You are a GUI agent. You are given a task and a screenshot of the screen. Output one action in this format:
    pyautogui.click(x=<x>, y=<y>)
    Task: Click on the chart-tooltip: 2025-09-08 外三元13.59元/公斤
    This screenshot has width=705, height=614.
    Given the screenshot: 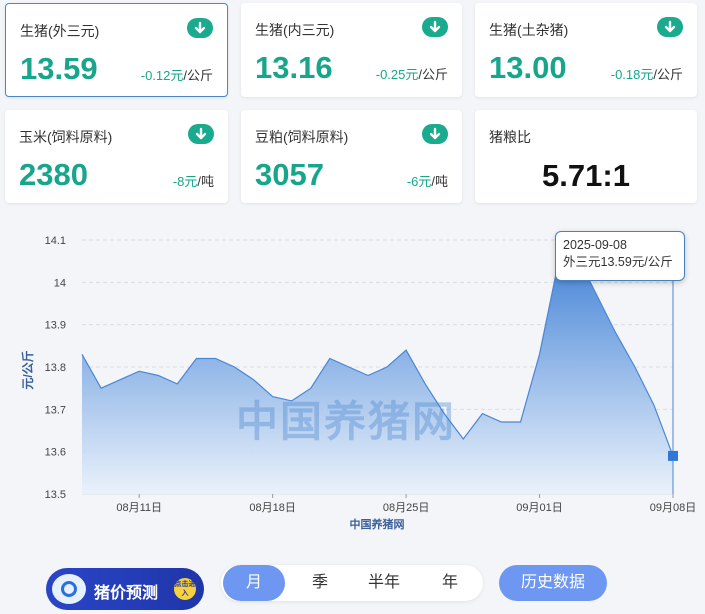 What is the action you would take?
    pyautogui.click(x=620, y=256)
    